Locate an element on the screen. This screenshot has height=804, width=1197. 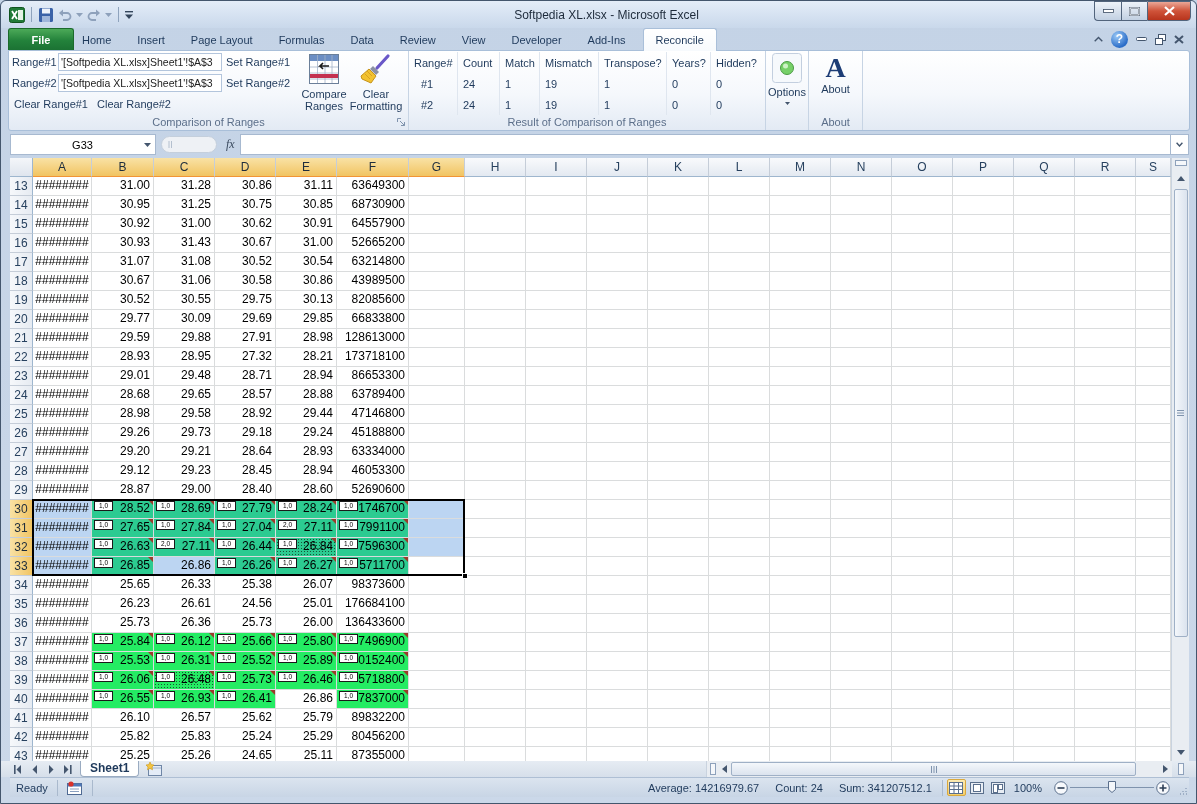
column-header: F is located at coordinates (373, 167).